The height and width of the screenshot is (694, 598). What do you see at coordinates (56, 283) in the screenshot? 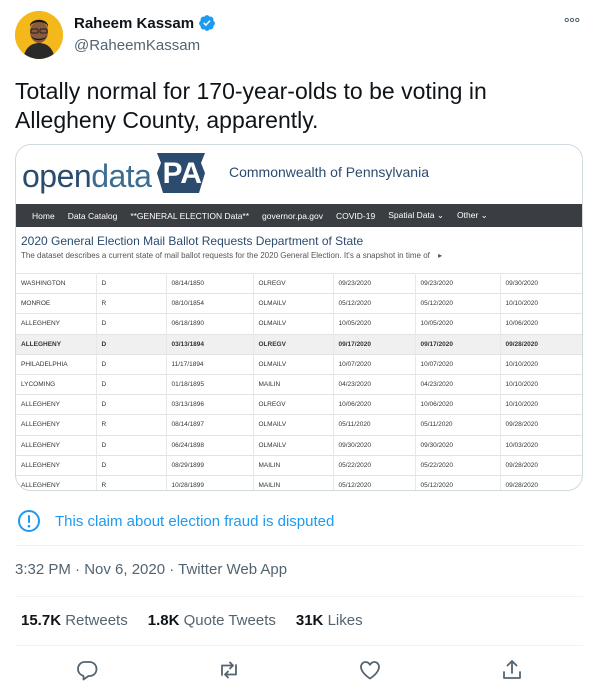
I see `table-cell: WASHINGTON` at bounding box center [56, 283].